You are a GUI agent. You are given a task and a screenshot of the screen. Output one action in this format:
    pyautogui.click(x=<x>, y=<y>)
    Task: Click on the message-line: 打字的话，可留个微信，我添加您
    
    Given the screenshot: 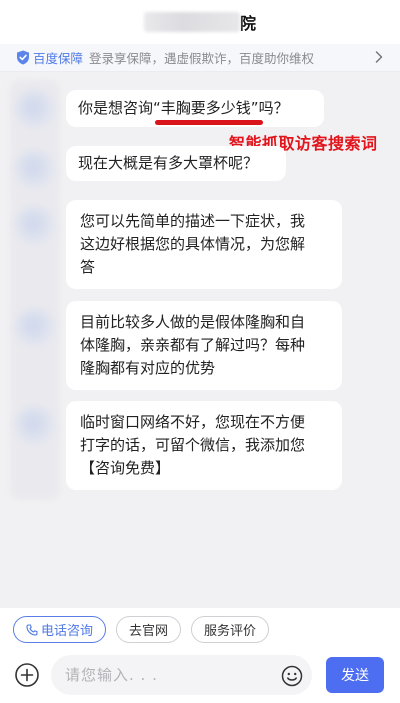 What is the action you would take?
    pyautogui.click(x=193, y=445)
    